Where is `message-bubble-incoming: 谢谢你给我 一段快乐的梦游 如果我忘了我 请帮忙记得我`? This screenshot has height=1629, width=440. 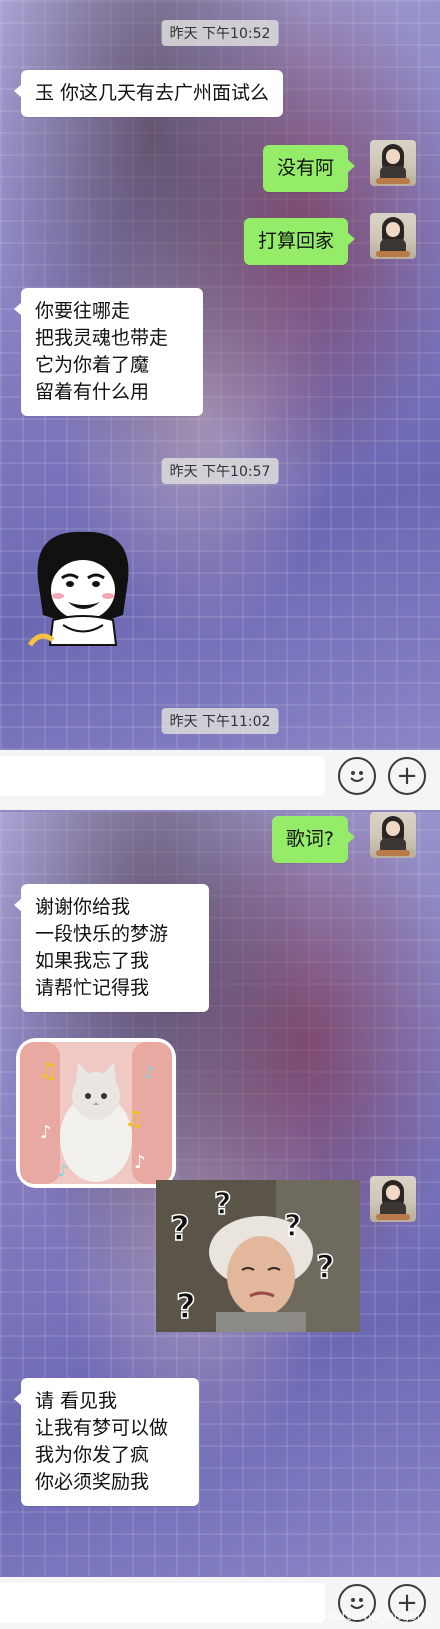 message-bubble-incoming: 谢谢你给我 一段快乐的梦游 如果我忘了我 请帮忙记得我 is located at coordinates (111, 948).